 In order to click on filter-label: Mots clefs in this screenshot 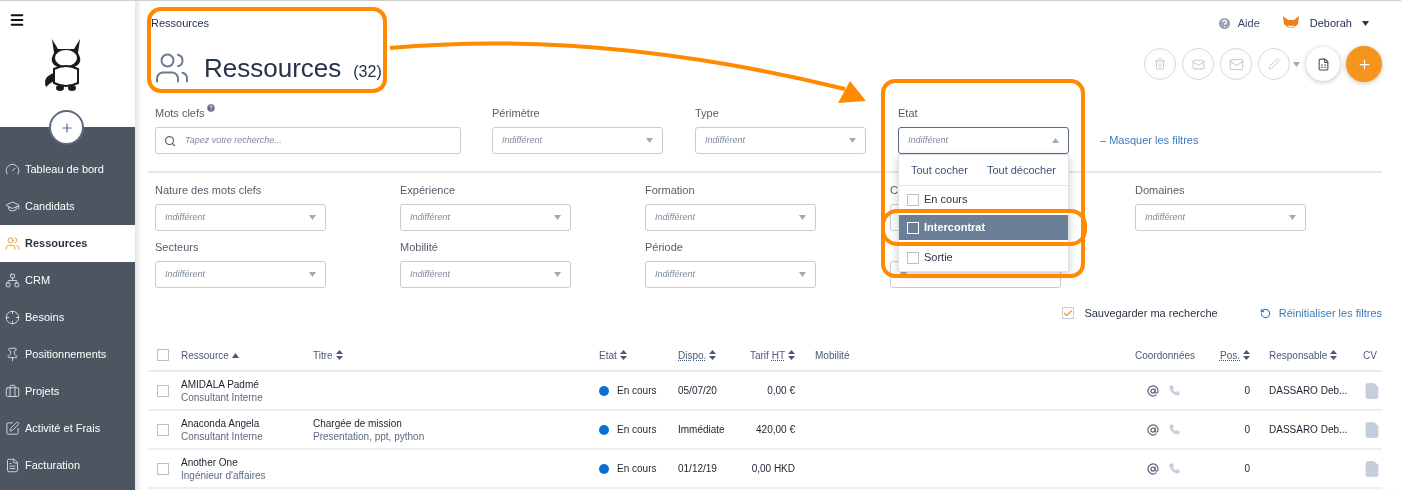, I will do `click(180, 113)`.